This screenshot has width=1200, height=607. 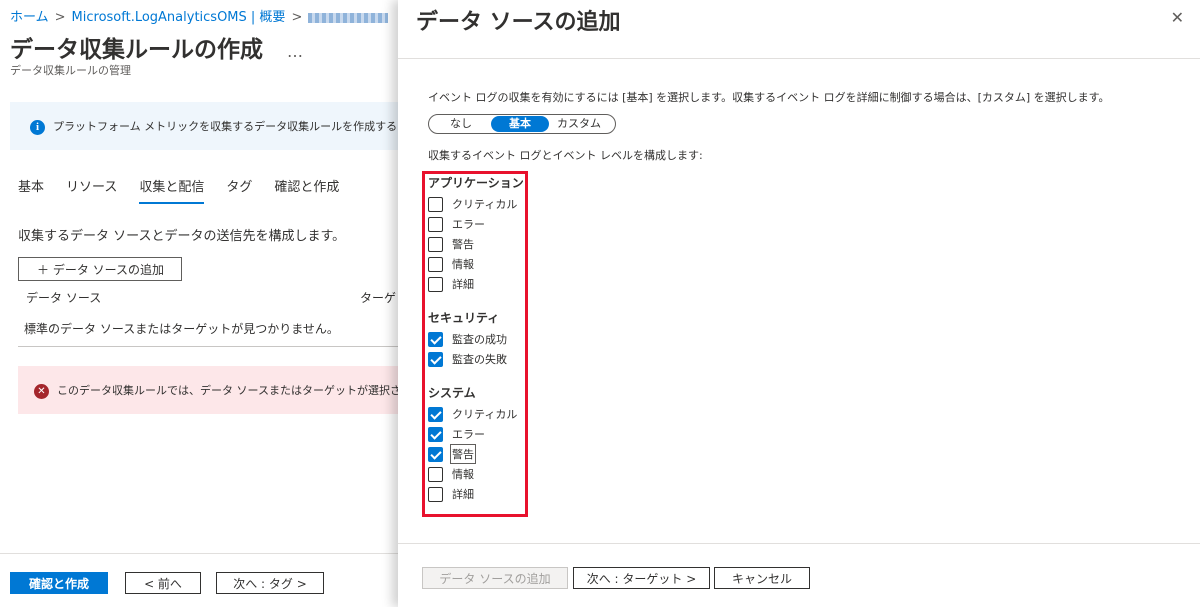 What do you see at coordinates (100, 269) in the screenshot?
I see `add-data-source-button: ＋ データ ソースの追加` at bounding box center [100, 269].